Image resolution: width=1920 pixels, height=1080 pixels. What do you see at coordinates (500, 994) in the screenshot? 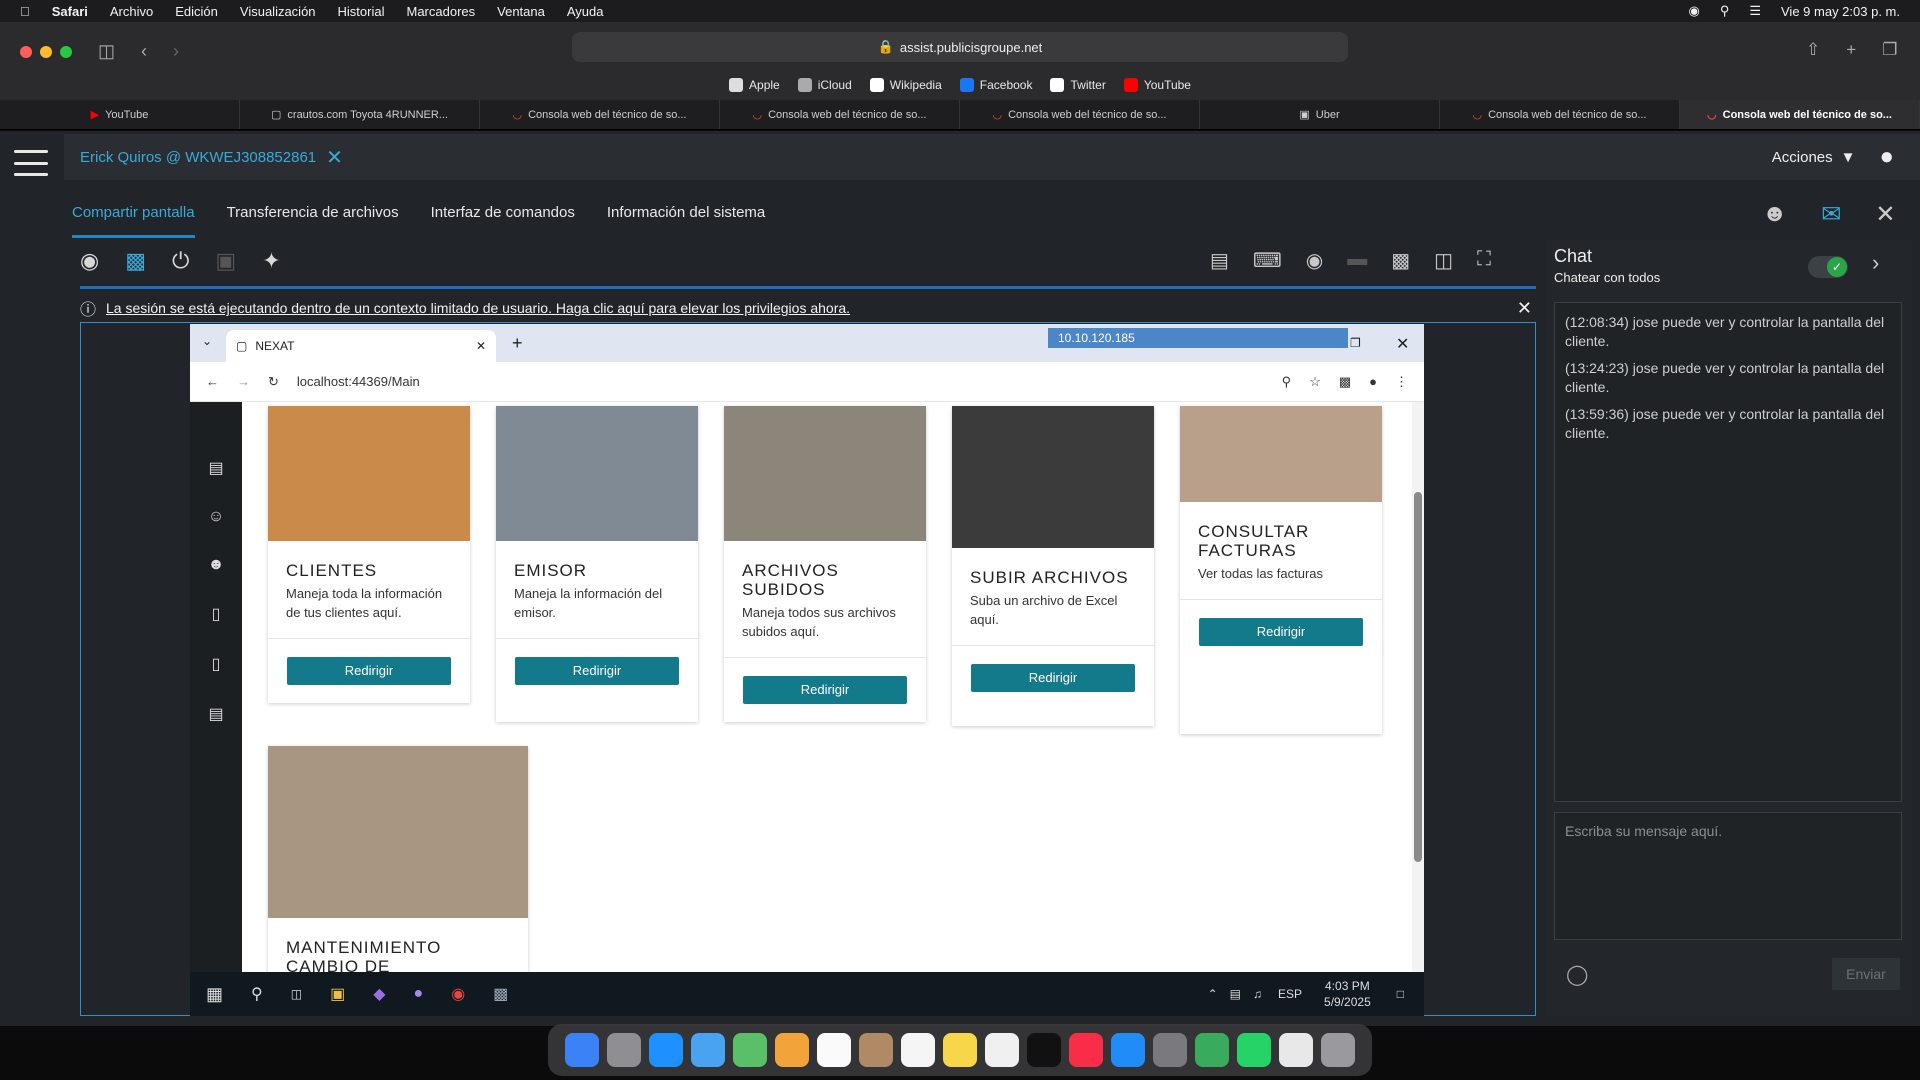
I see `app-icon: ▩` at bounding box center [500, 994].